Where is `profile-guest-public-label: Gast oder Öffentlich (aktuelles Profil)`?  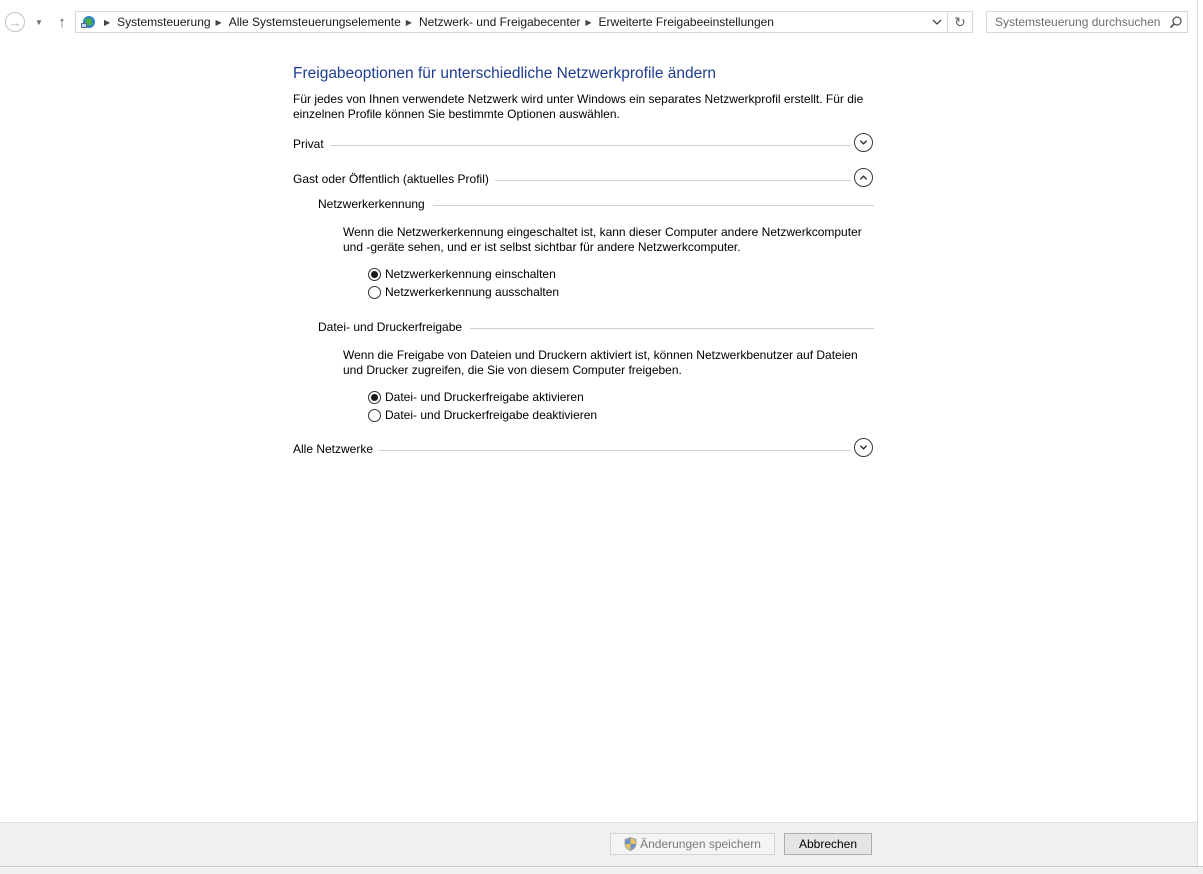
profile-guest-public-label: Gast oder Öffentlich (aktuelles Profil) is located at coordinates (394, 179).